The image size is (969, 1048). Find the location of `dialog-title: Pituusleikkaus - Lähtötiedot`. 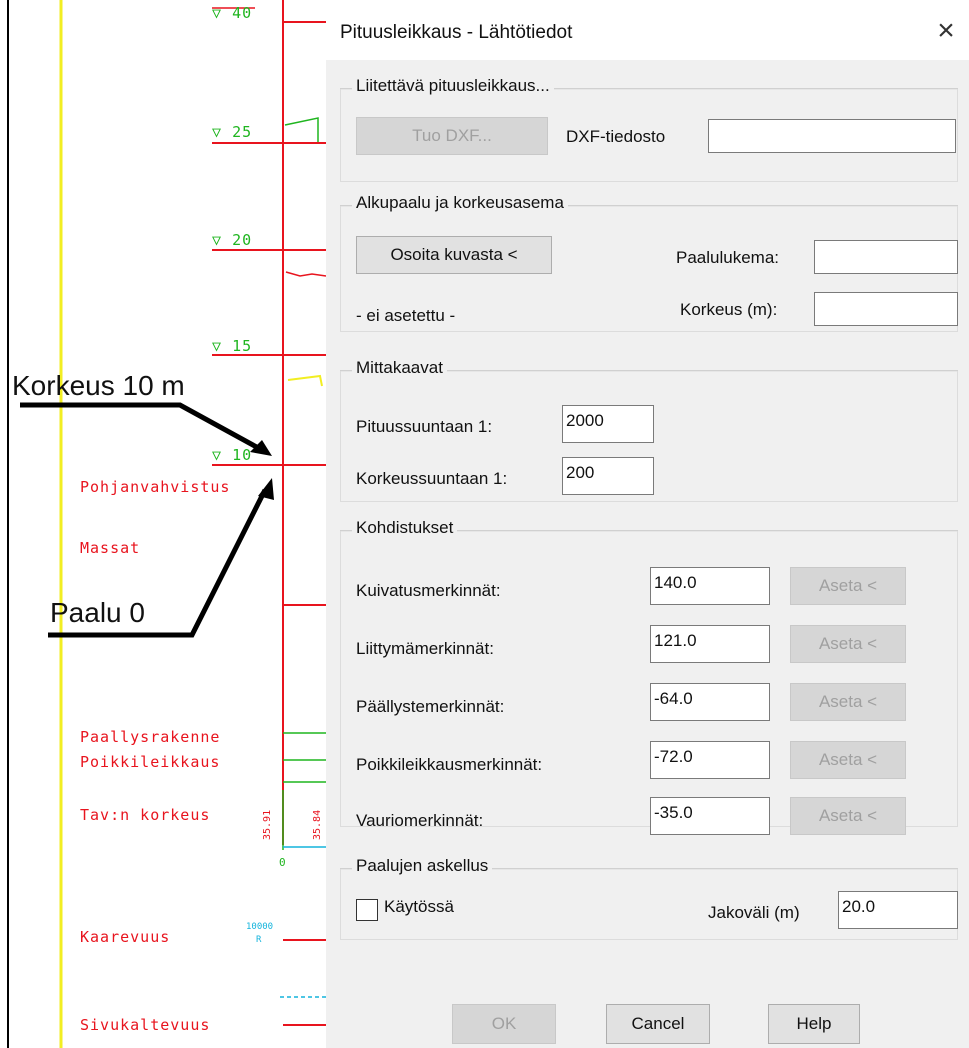

dialog-title: Pituusleikkaus - Lähtötiedot is located at coordinates (456, 32).